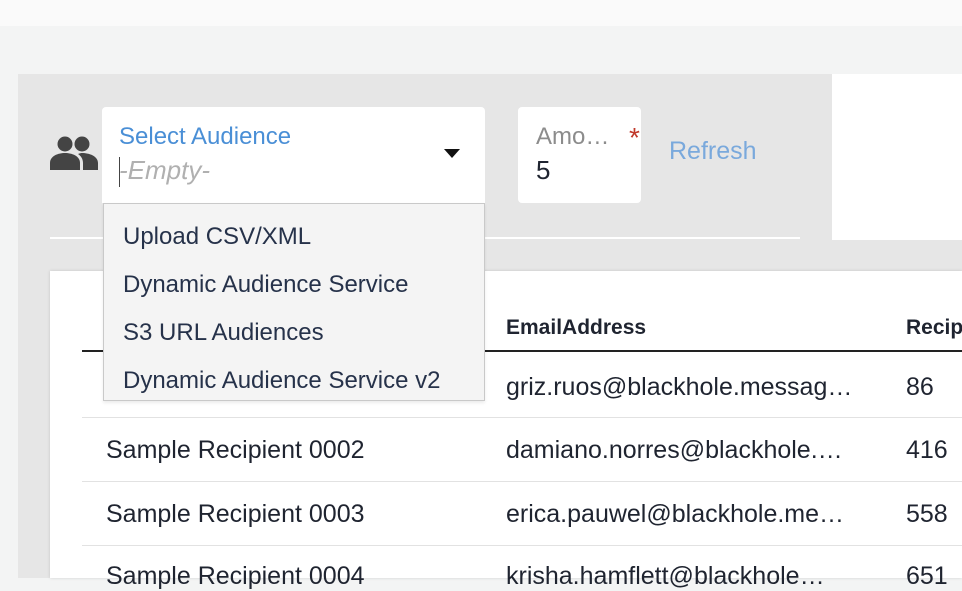  What do you see at coordinates (934, 328) in the screenshot?
I see `column-header-recip: Recip` at bounding box center [934, 328].